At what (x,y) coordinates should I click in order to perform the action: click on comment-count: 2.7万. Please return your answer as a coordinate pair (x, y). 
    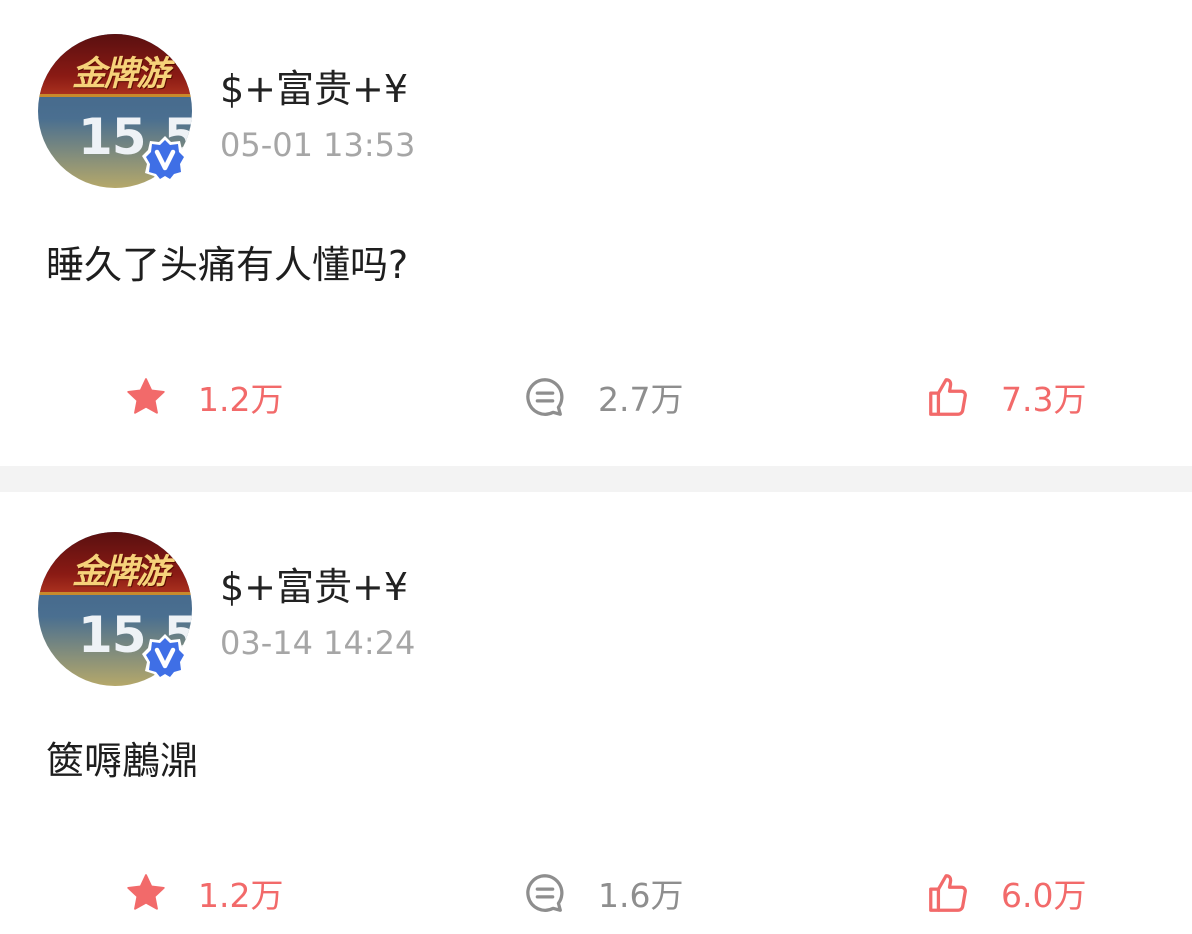
    Looking at the image, I should click on (641, 399).